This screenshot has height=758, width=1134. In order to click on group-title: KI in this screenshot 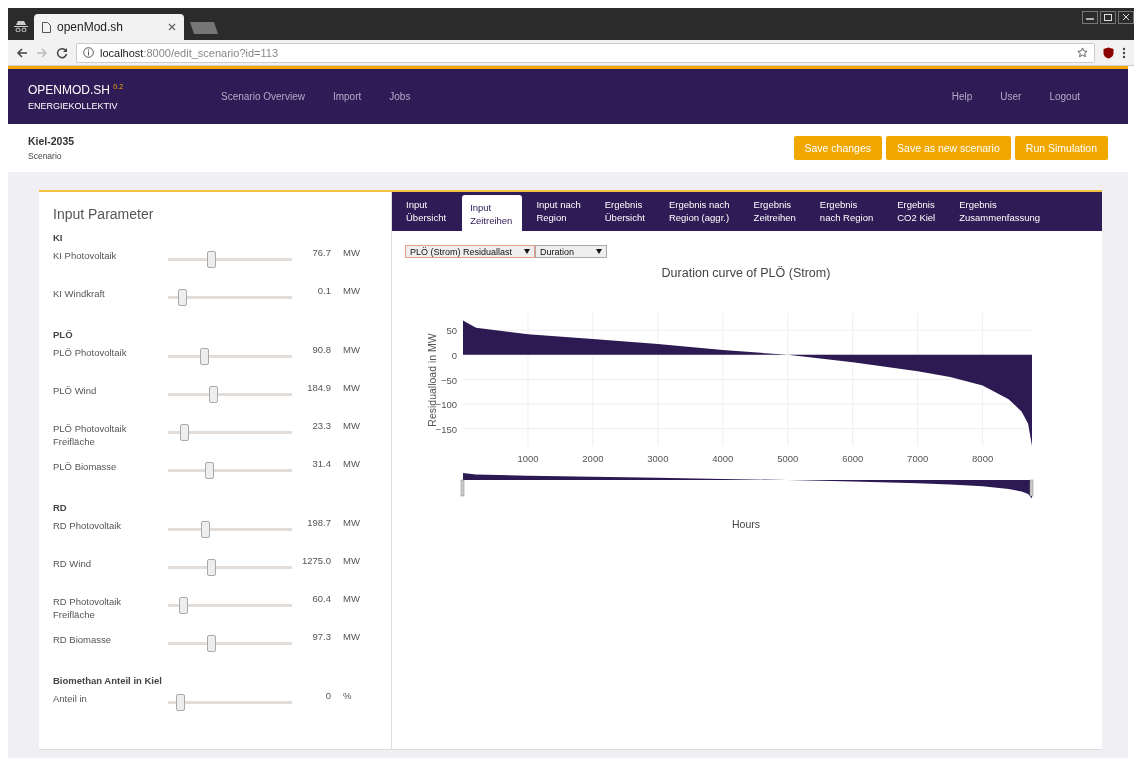, I will do `click(58, 237)`.